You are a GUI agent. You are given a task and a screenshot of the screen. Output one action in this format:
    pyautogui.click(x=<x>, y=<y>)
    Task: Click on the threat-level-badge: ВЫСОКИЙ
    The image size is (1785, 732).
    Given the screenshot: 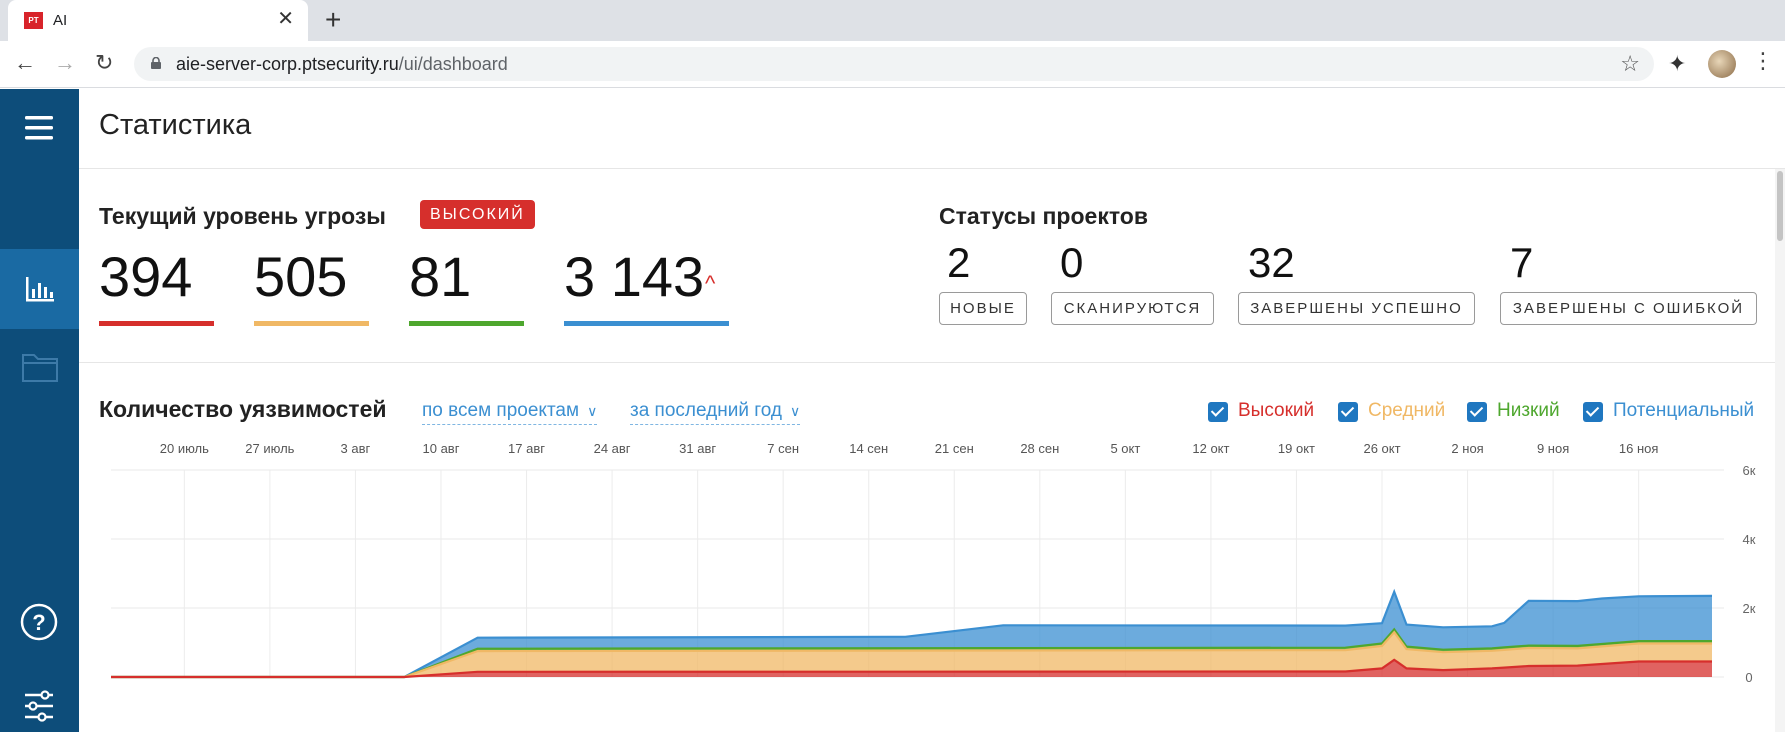 What is the action you would take?
    pyautogui.click(x=477, y=214)
    